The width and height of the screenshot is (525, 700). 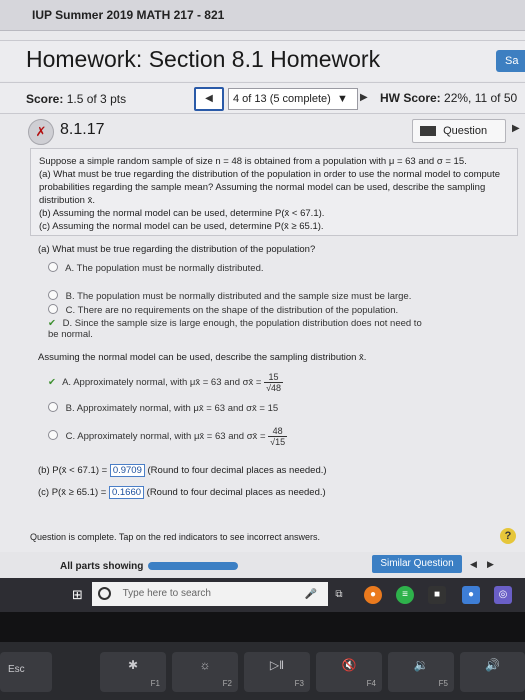 I want to click on score-value: 1.5 of 3 pts, so click(x=96, y=99).